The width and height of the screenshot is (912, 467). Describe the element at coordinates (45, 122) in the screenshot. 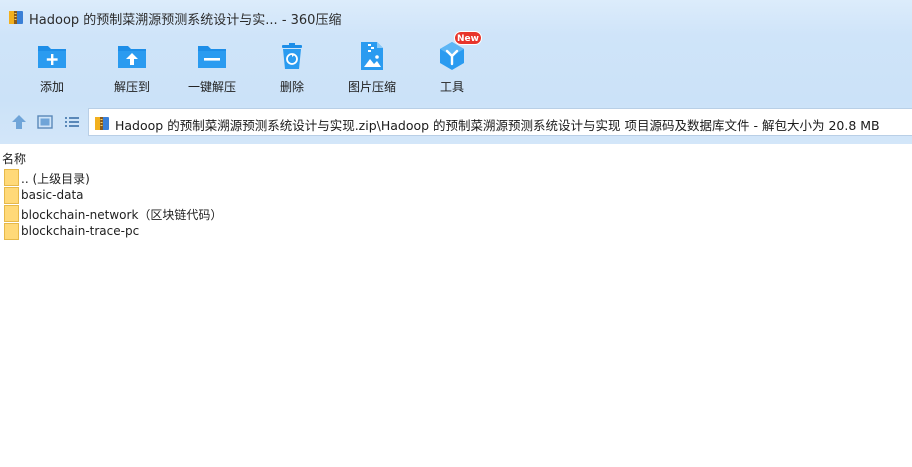

I see `thumbnail-view-icon` at that location.